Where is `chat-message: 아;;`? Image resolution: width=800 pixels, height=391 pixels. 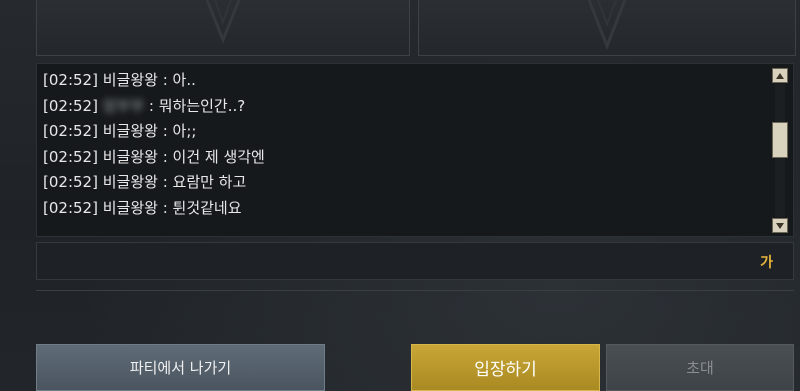 chat-message: 아;; is located at coordinates (184, 131).